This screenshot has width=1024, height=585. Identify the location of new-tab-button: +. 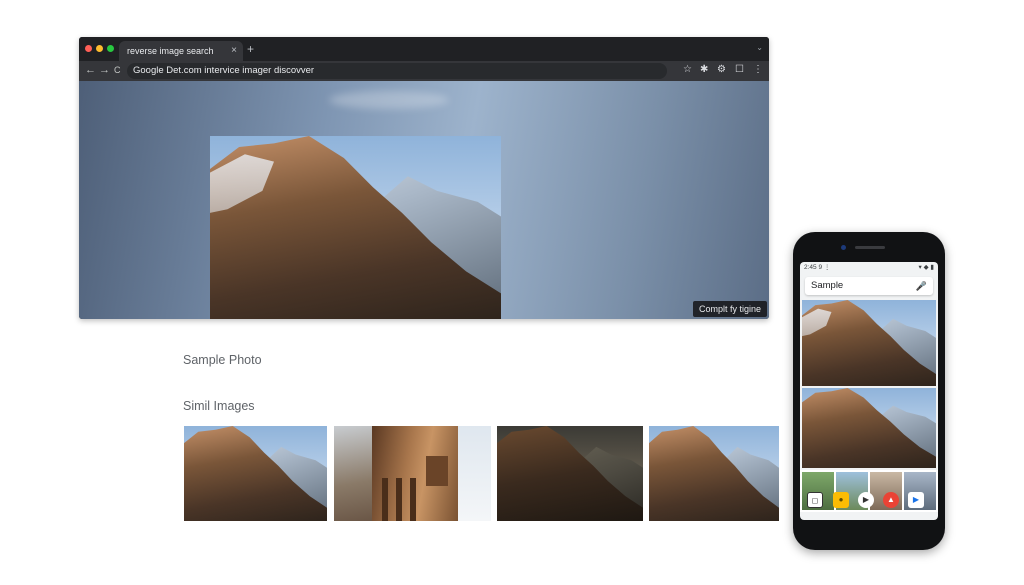
(250, 49).